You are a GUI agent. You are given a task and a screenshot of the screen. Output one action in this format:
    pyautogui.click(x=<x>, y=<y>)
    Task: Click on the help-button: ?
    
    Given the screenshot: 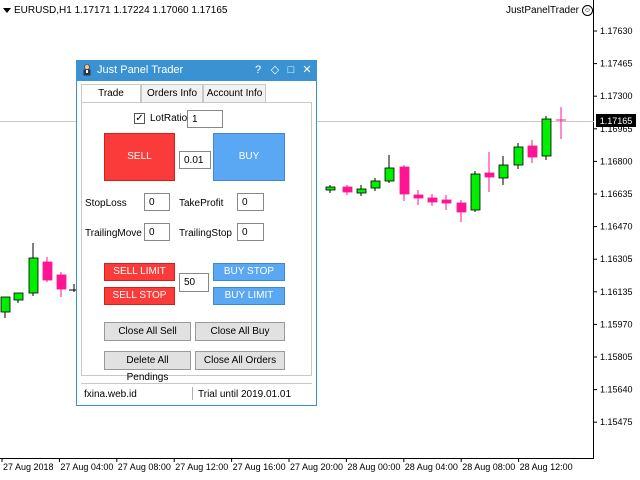 What is the action you would take?
    pyautogui.click(x=258, y=70)
    